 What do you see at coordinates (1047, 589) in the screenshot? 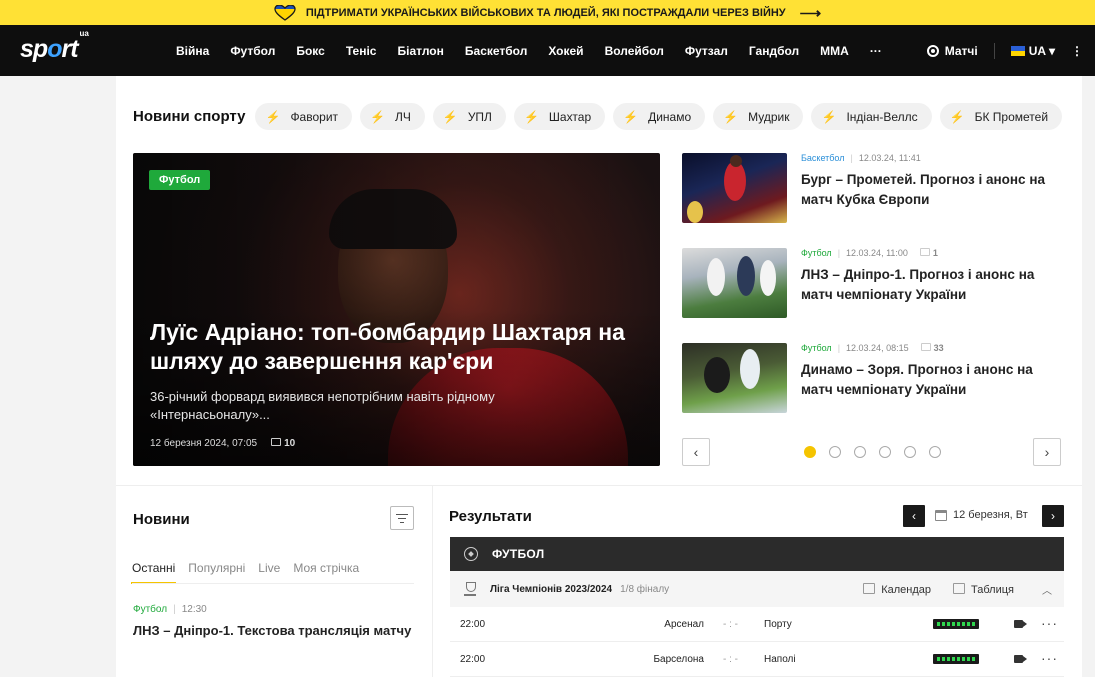
I see `chevron-up-icon: ︿` at bounding box center [1047, 589].